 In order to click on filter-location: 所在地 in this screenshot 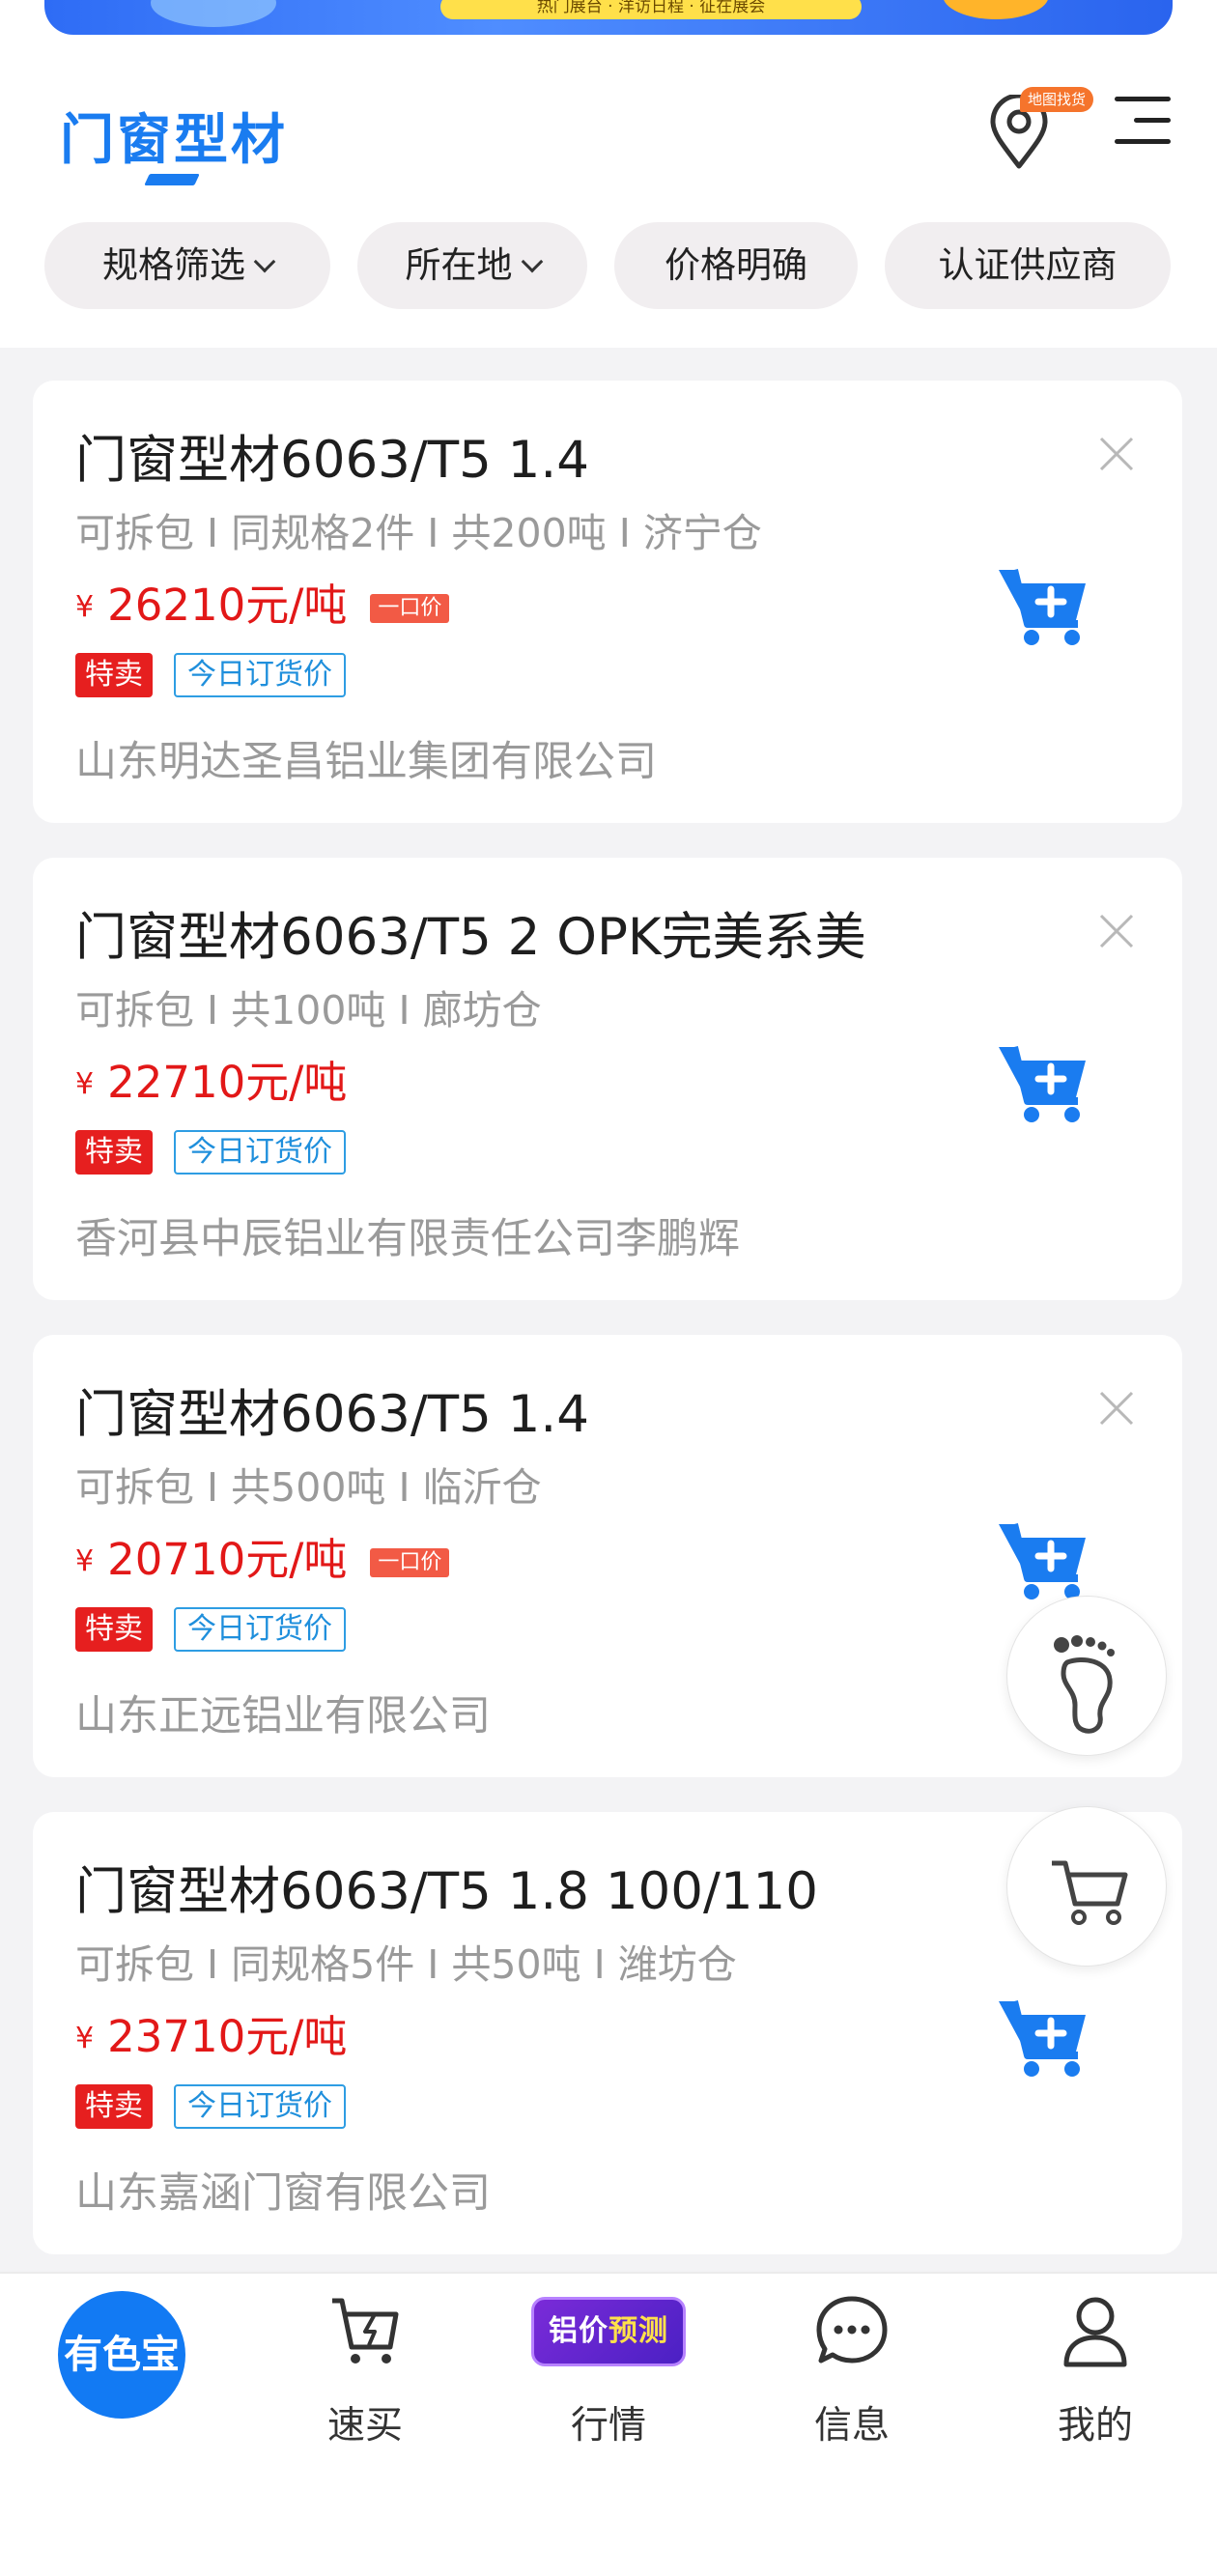, I will do `click(472, 265)`.